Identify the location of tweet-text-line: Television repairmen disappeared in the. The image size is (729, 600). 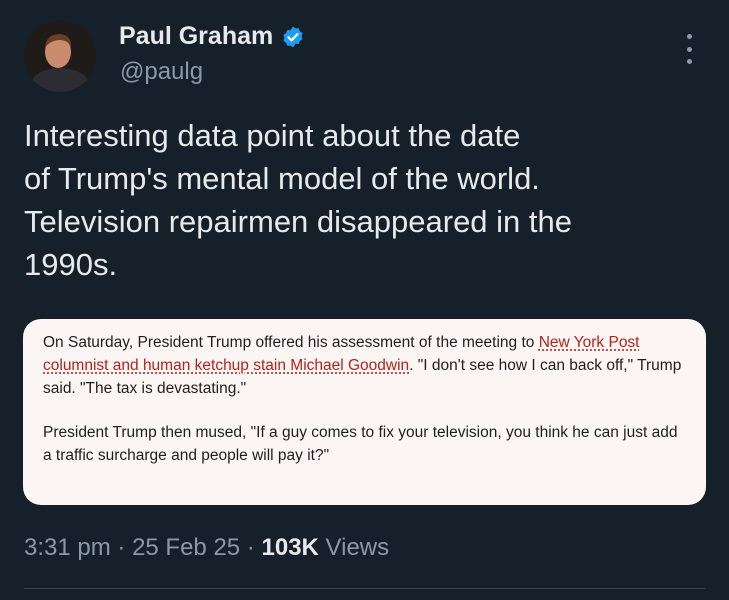
(298, 221).